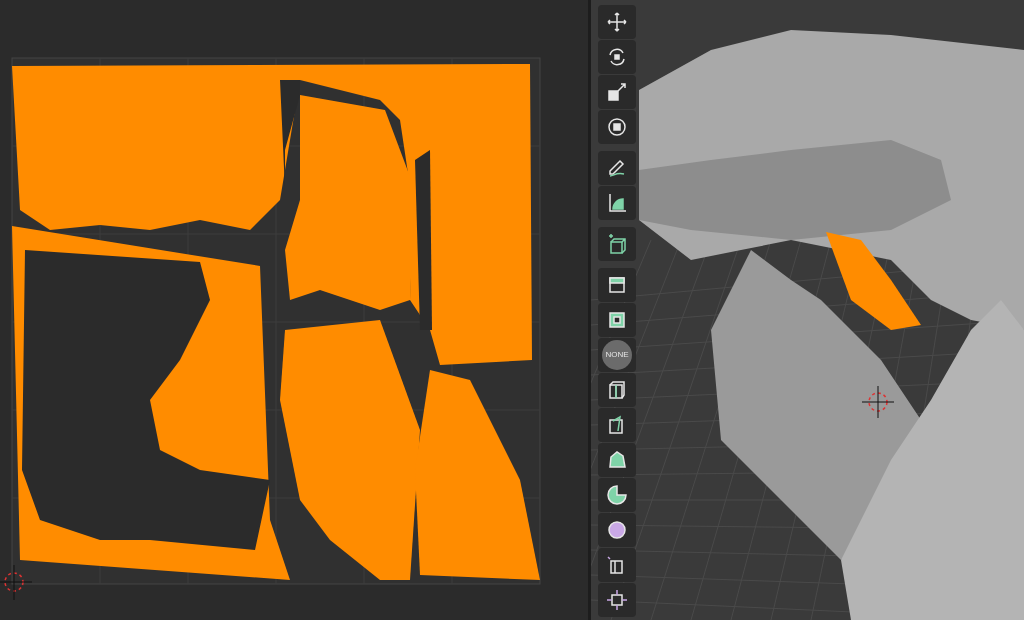 The height and width of the screenshot is (620, 1024). Describe the element at coordinates (617, 460) in the screenshot. I see `poly-build-tool` at that location.